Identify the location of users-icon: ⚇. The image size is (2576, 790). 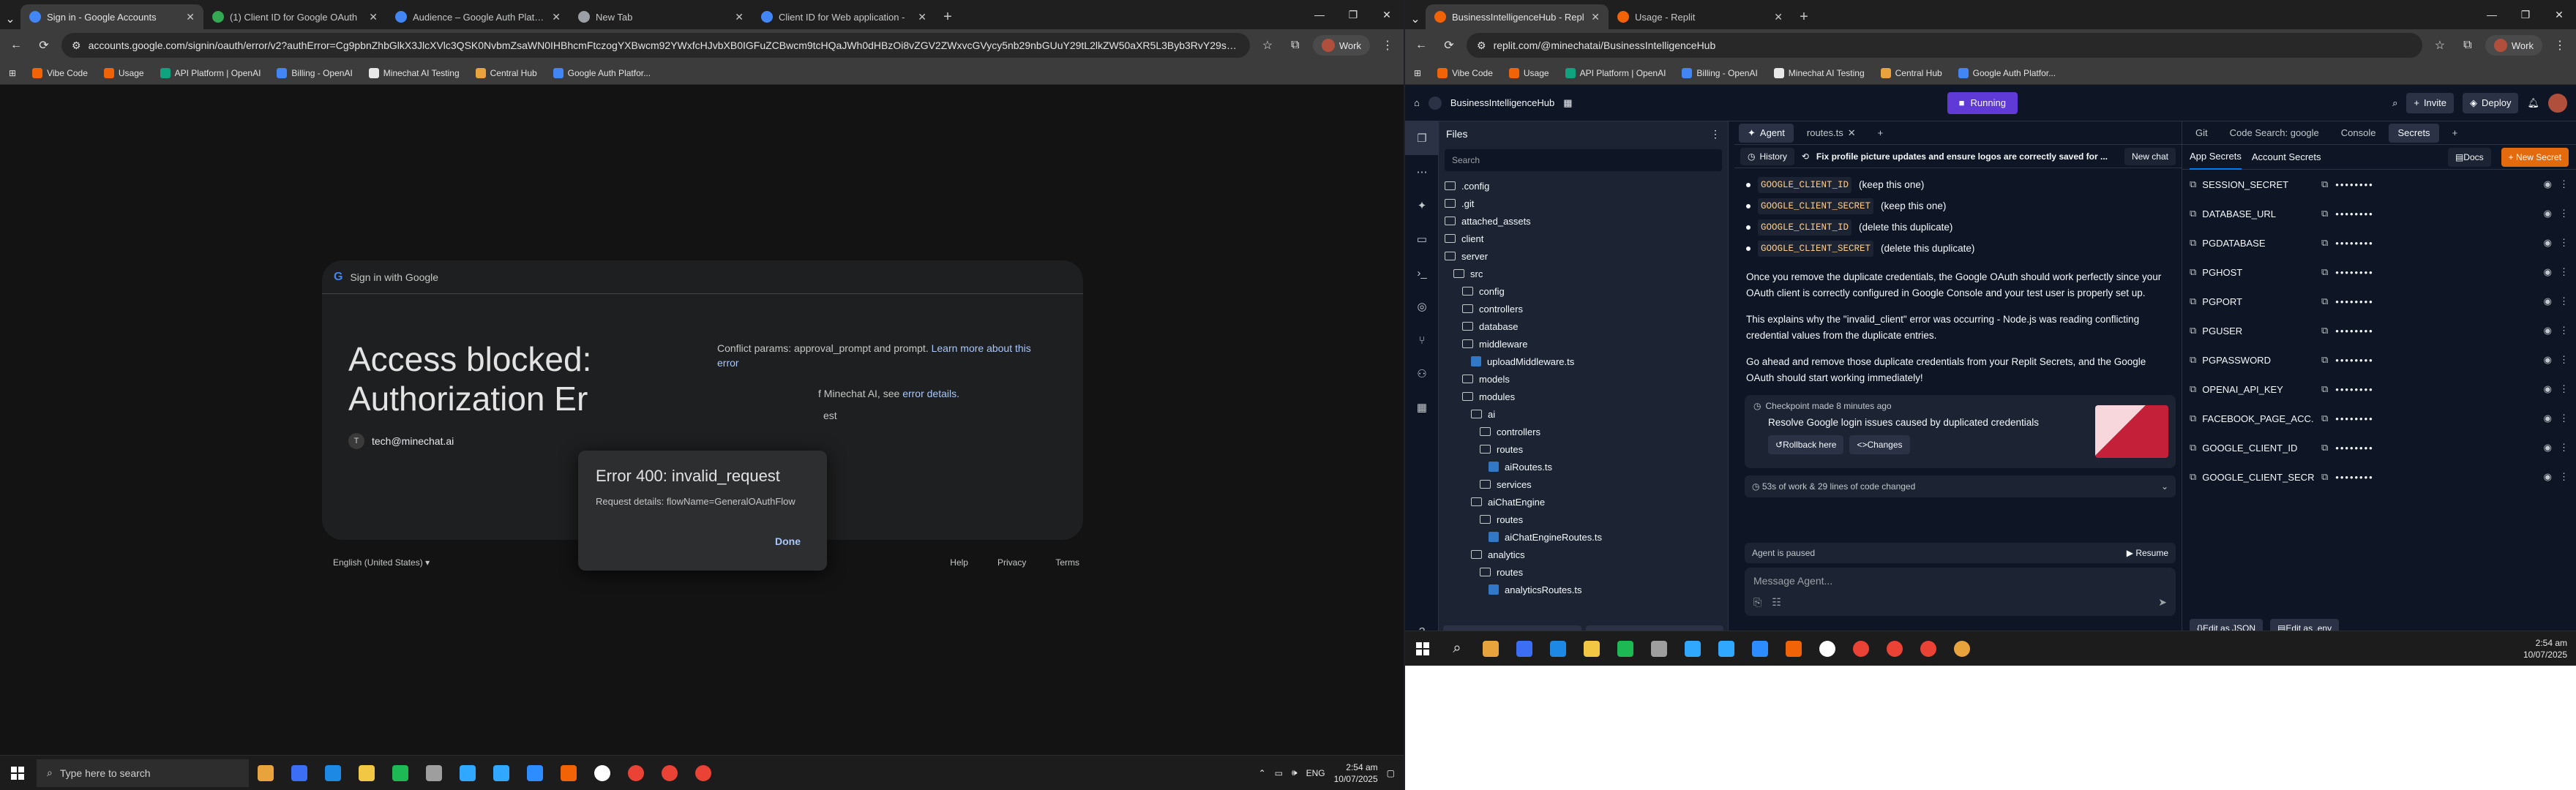
(1422, 374).